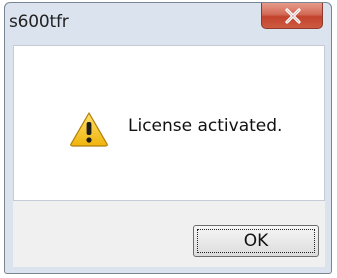  I want to click on ok-button-label: OK, so click(256, 241).